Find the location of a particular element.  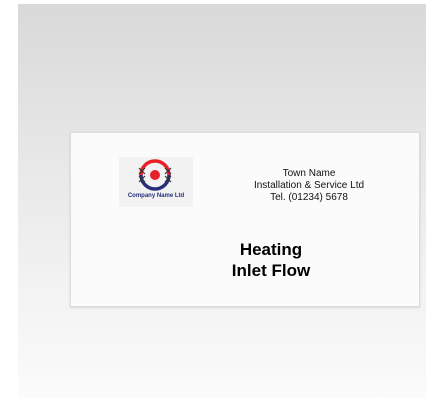

contact-phone: Tel. (01234) 5678 is located at coordinates (309, 197).